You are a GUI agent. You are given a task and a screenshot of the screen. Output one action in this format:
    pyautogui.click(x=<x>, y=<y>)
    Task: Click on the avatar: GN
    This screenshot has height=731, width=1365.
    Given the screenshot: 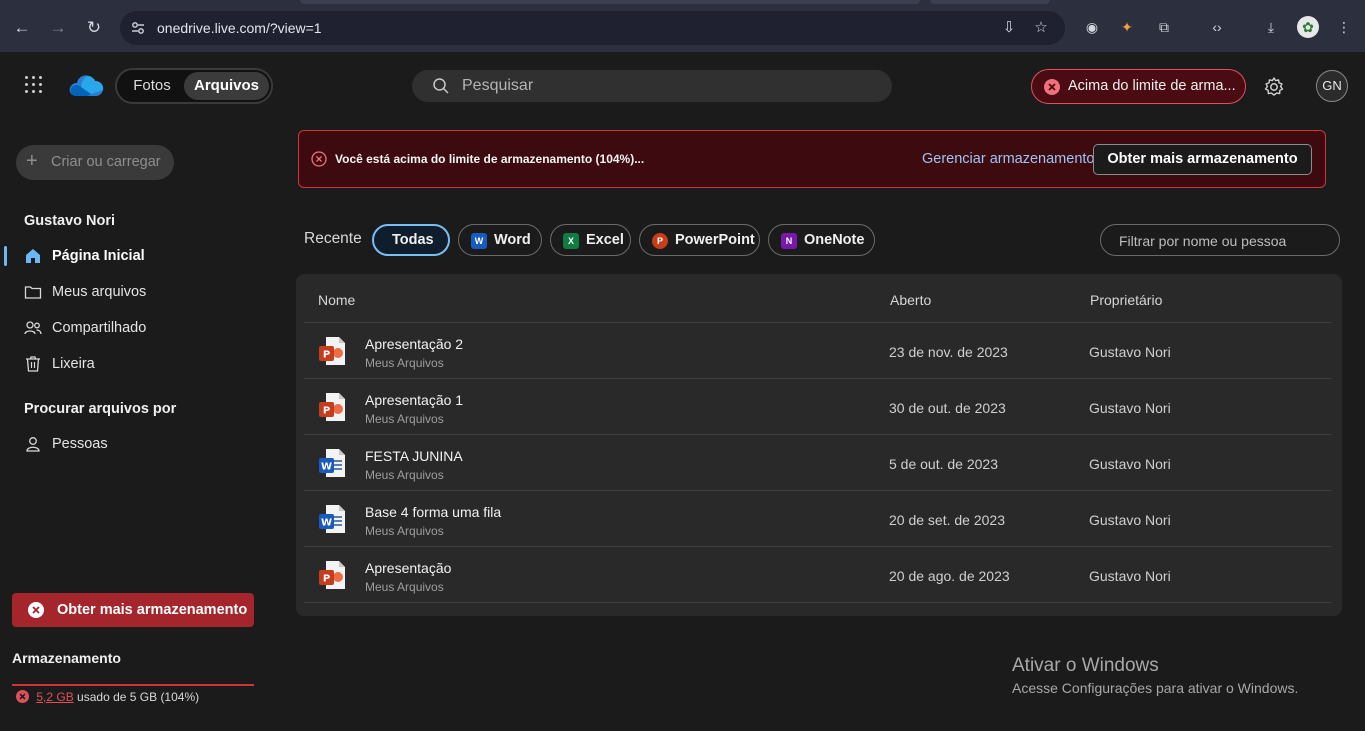 What is the action you would take?
    pyautogui.click(x=1332, y=86)
    